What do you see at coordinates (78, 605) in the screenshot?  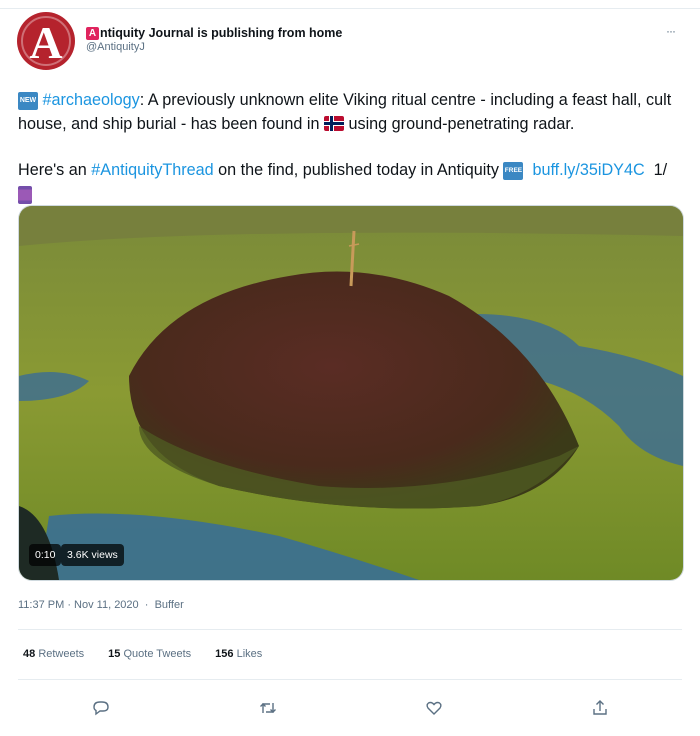 I see `tweet-timestamp: 11:37 PM · Nov 11, 2020` at bounding box center [78, 605].